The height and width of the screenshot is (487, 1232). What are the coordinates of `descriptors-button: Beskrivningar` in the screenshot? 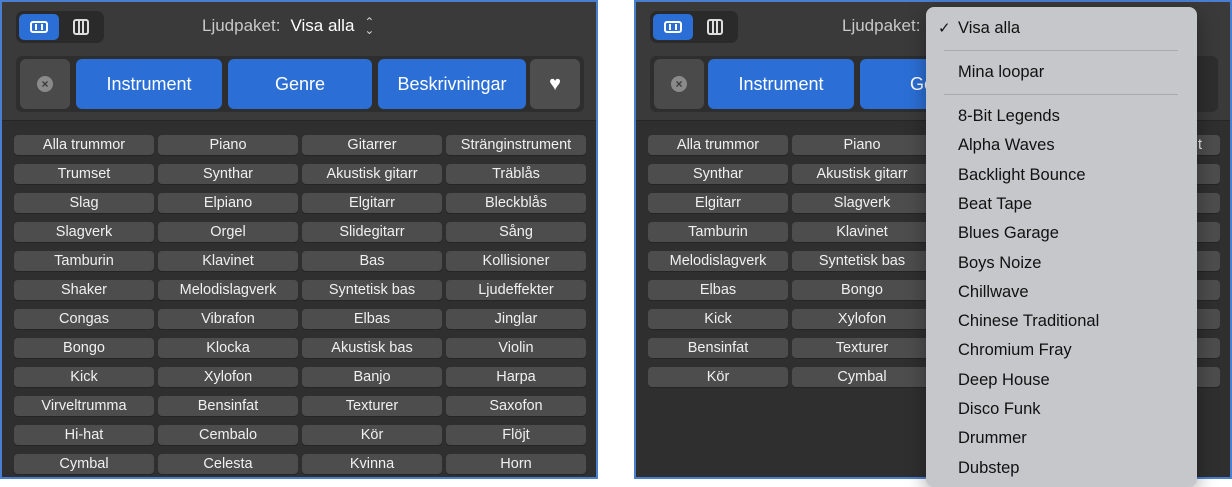 It's located at (452, 84).